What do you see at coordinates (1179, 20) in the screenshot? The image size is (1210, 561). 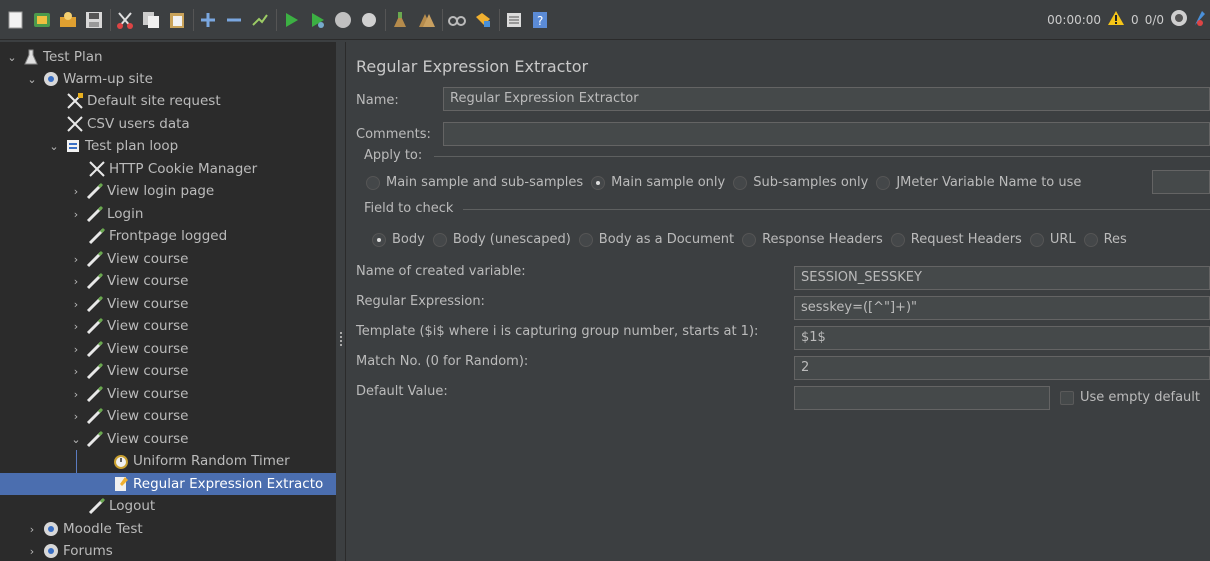 I see `remote-status-icon` at bounding box center [1179, 20].